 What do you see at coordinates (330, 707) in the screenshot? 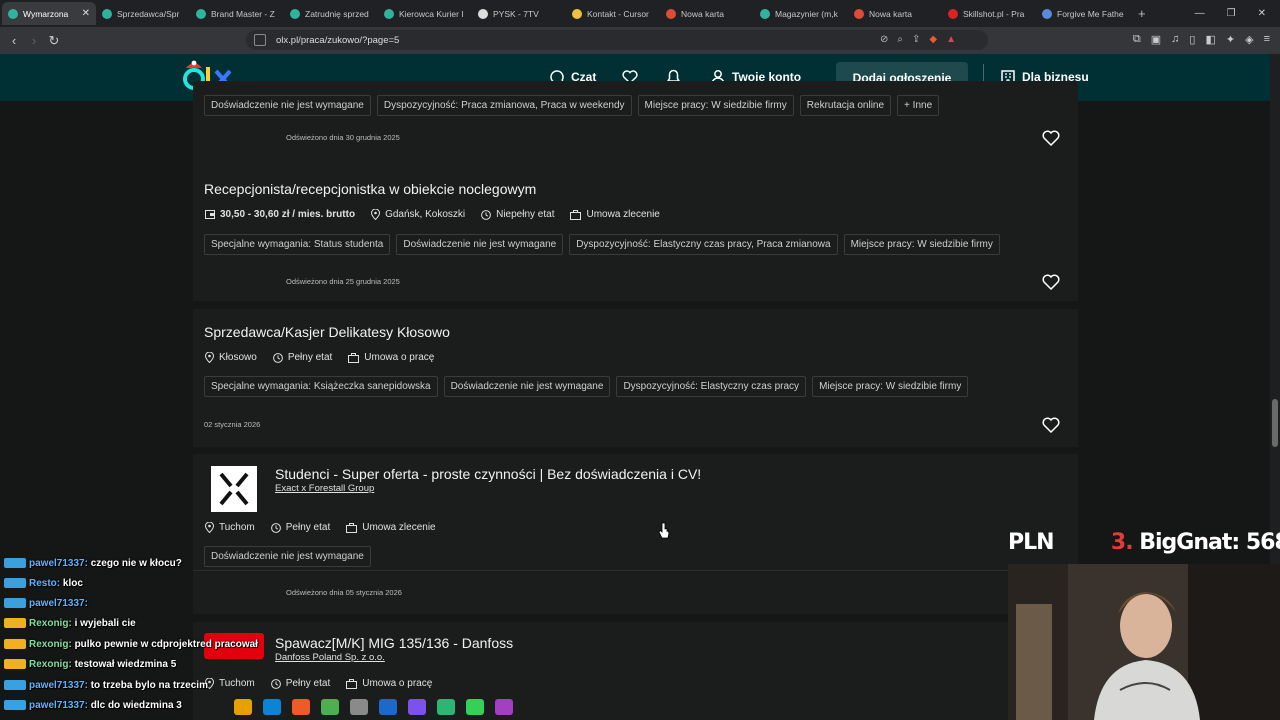
I see `chrome-icon` at bounding box center [330, 707].